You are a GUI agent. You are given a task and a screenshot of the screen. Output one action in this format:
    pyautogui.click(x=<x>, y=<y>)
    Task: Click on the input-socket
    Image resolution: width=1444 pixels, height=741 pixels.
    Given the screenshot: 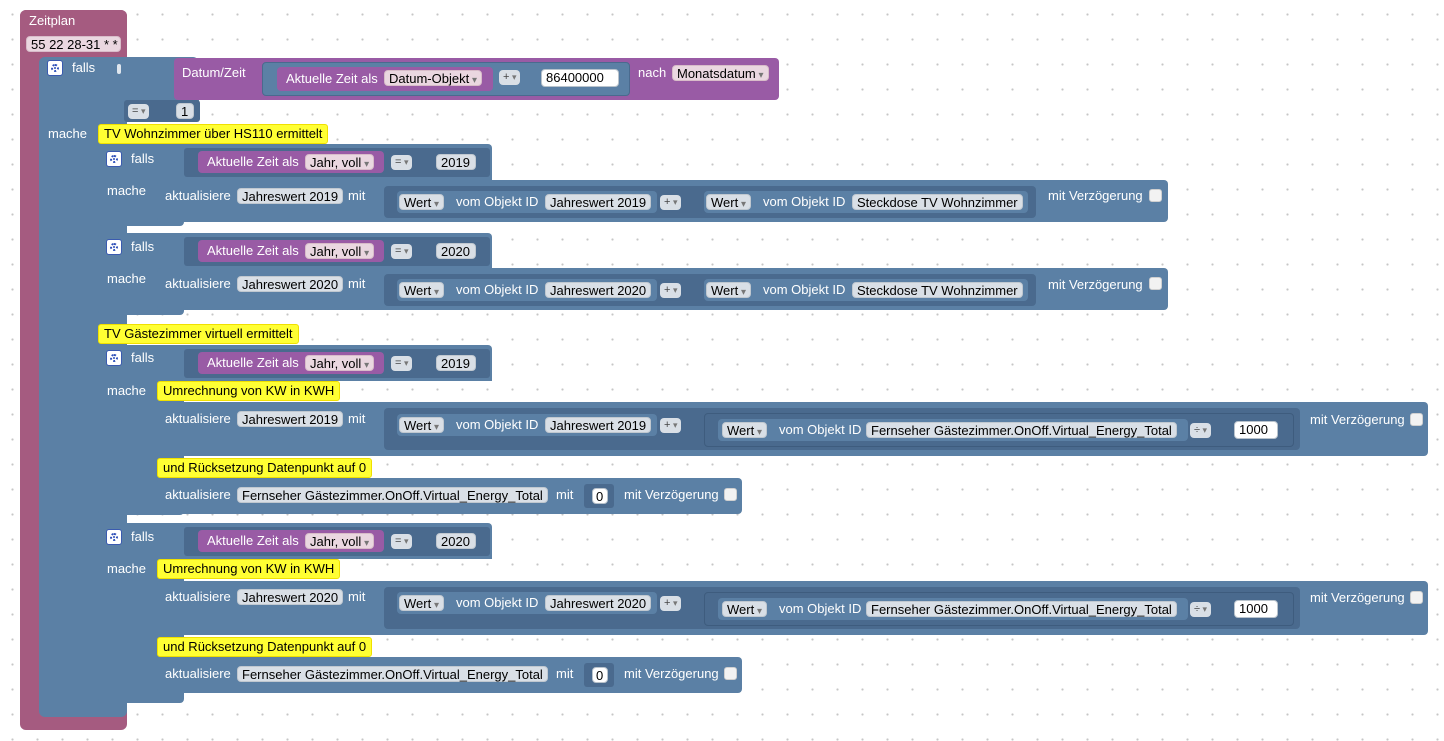 What is the action you would take?
    pyautogui.click(x=119, y=69)
    